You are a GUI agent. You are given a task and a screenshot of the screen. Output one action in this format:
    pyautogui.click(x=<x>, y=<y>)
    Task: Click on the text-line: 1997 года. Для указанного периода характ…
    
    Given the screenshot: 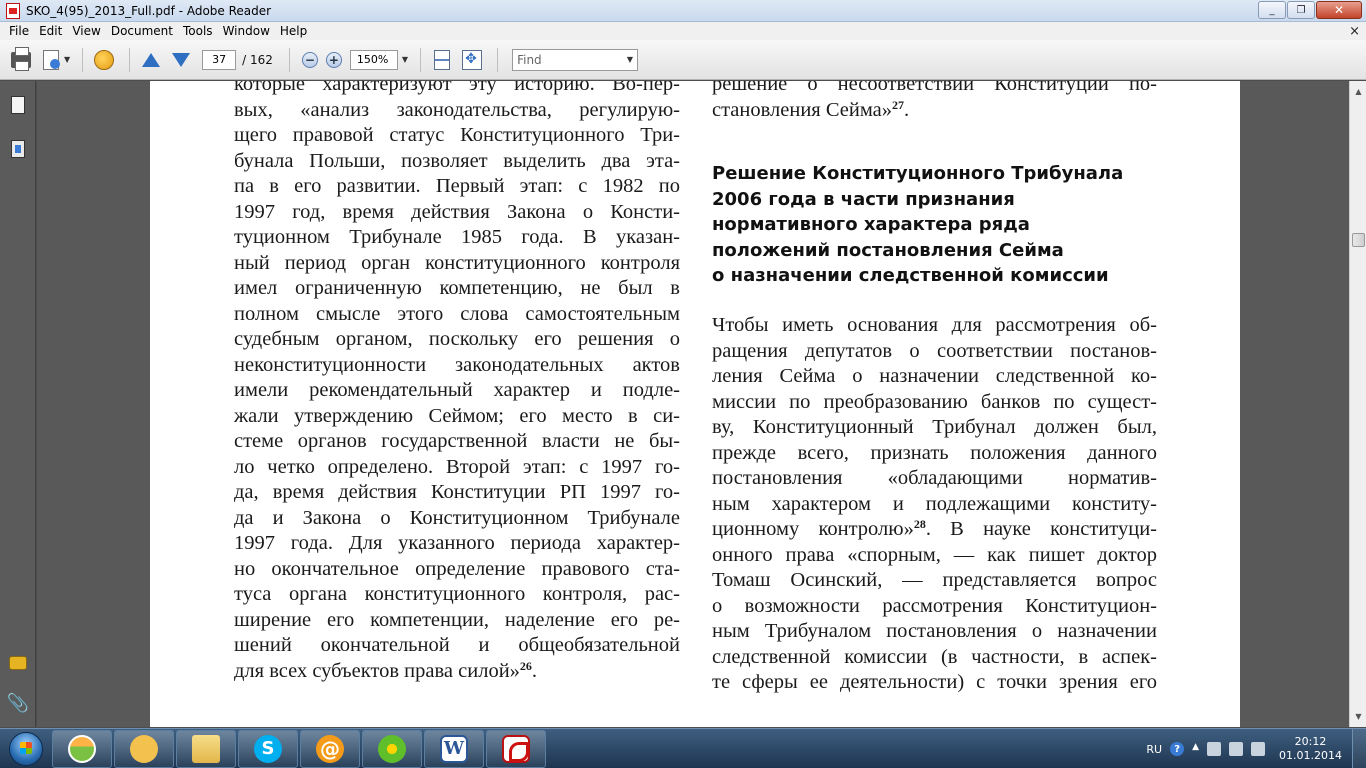 What is the action you would take?
    pyautogui.click(x=457, y=543)
    